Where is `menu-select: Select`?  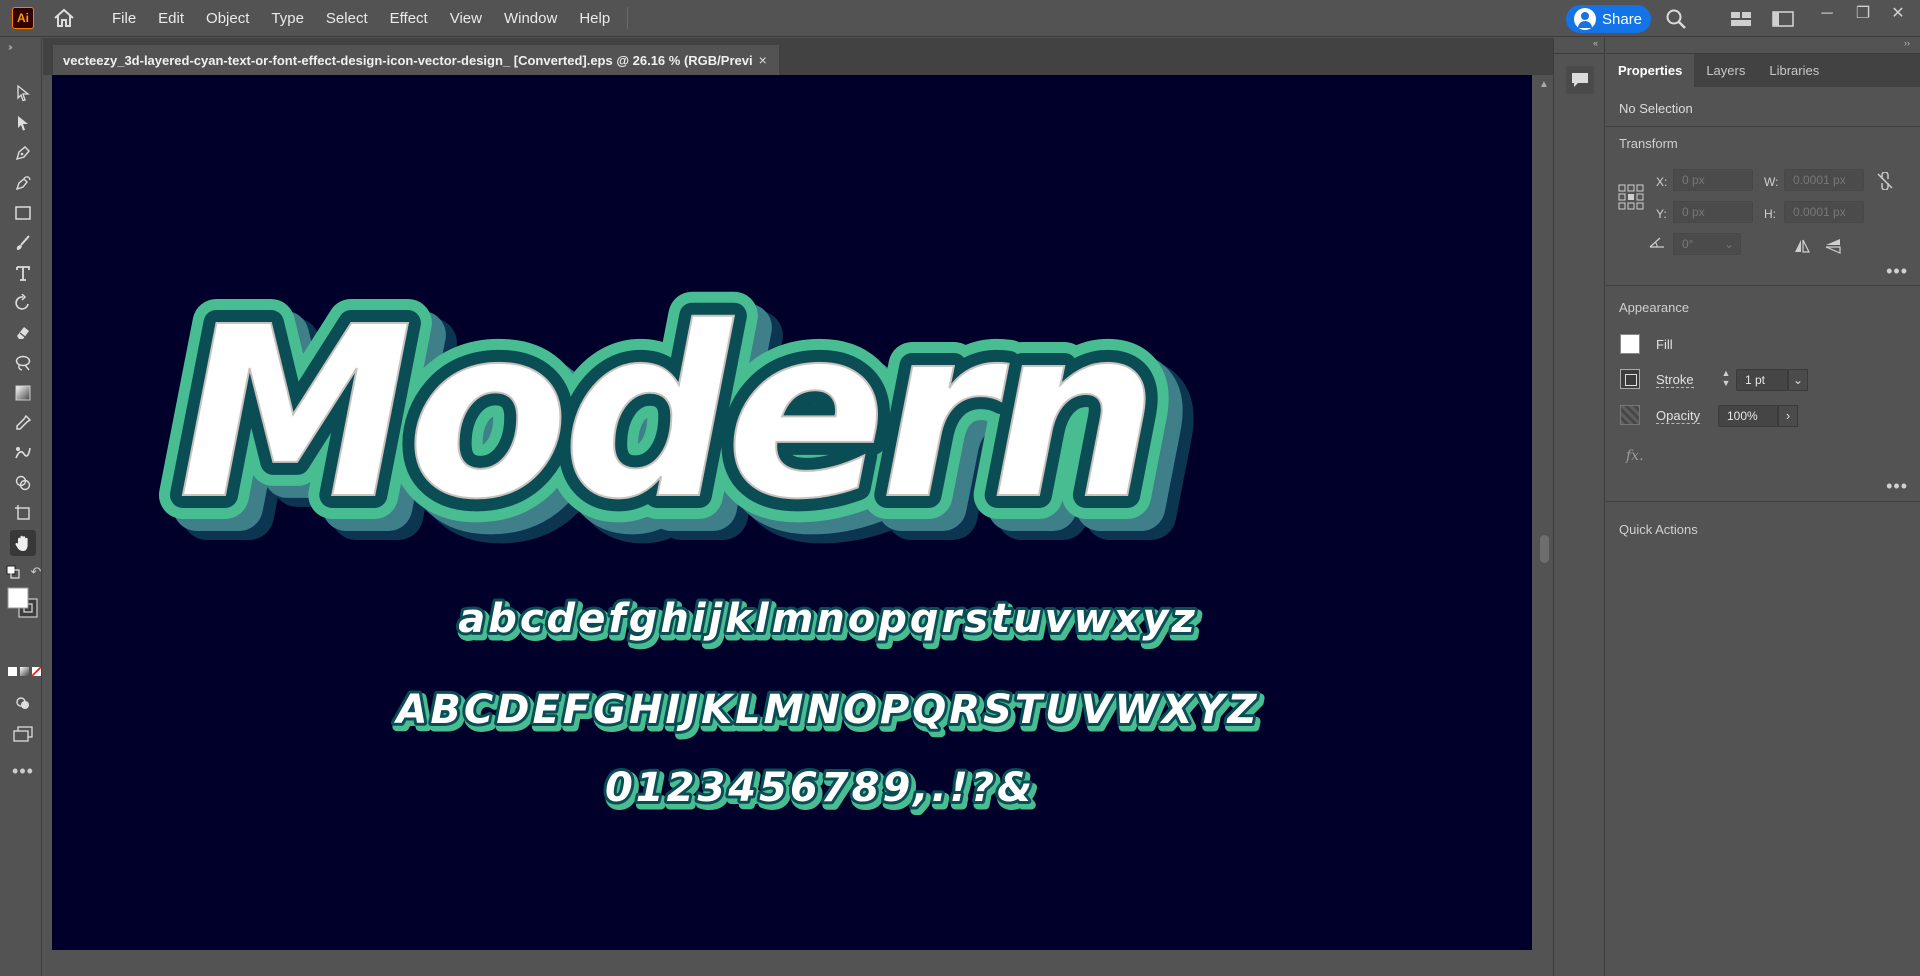 menu-select: Select is located at coordinates (347, 18).